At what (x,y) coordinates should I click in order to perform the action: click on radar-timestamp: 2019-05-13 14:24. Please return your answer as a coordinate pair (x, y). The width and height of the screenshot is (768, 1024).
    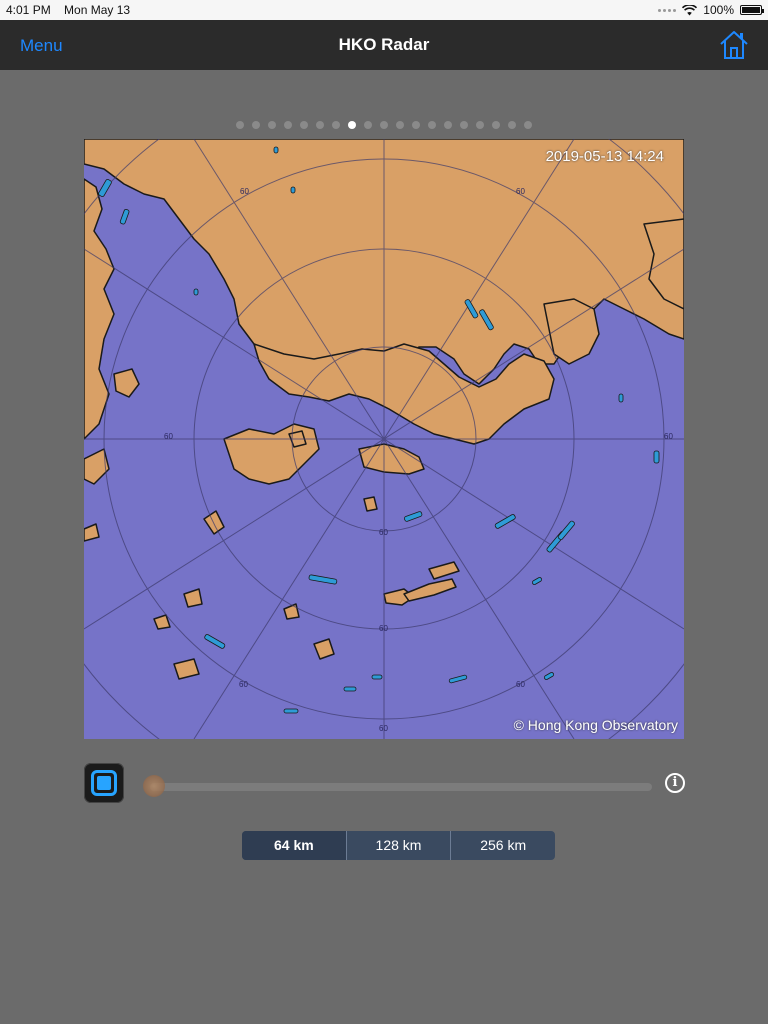
    Looking at the image, I should click on (604, 156).